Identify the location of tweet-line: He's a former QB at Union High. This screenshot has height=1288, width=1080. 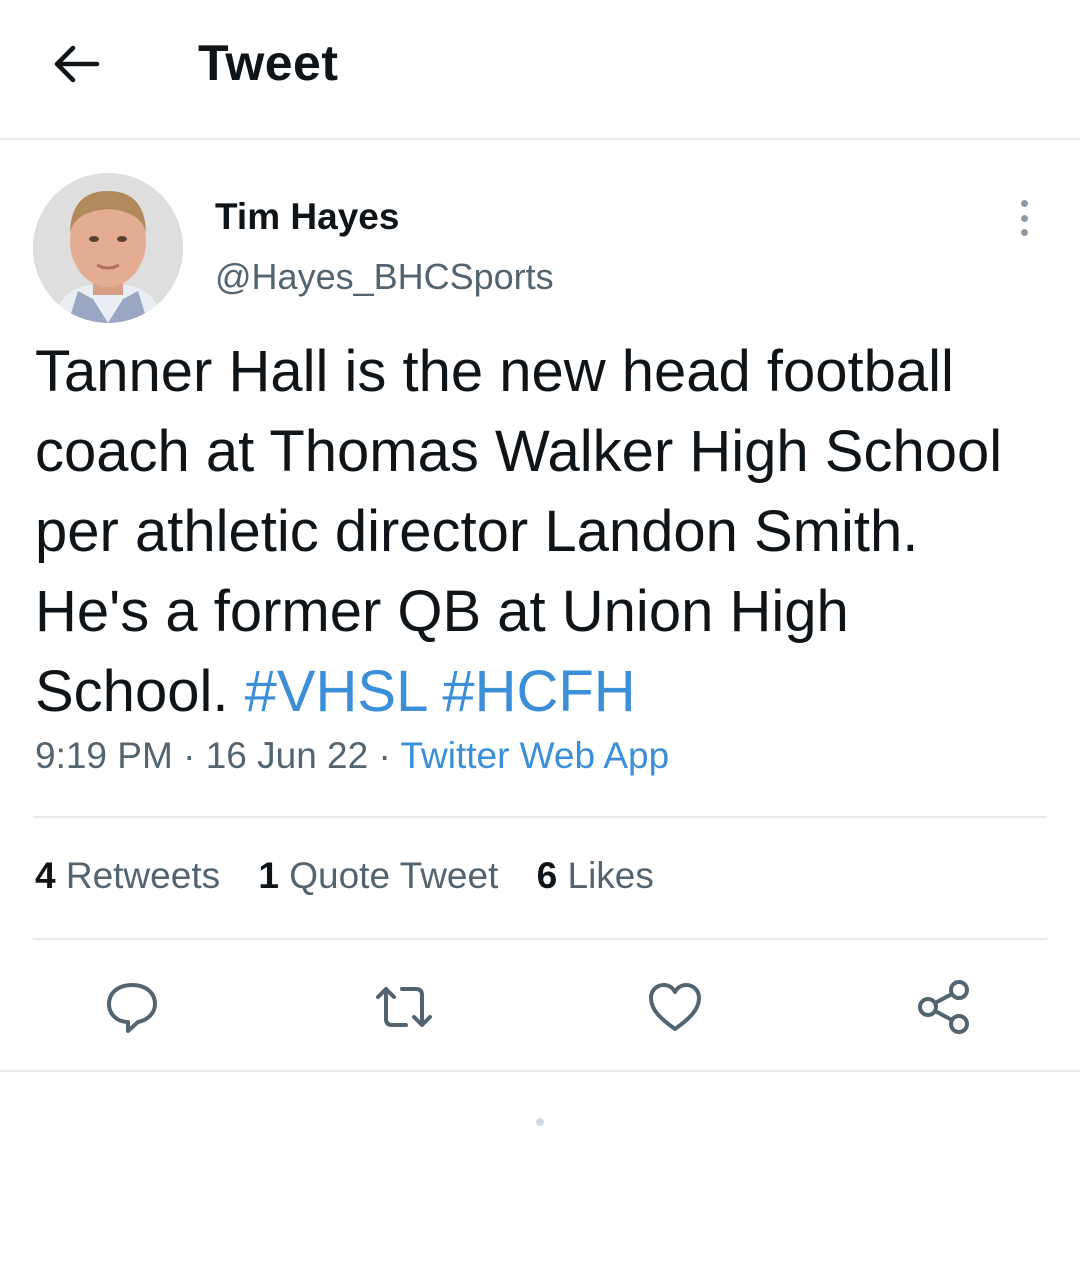
(442, 611).